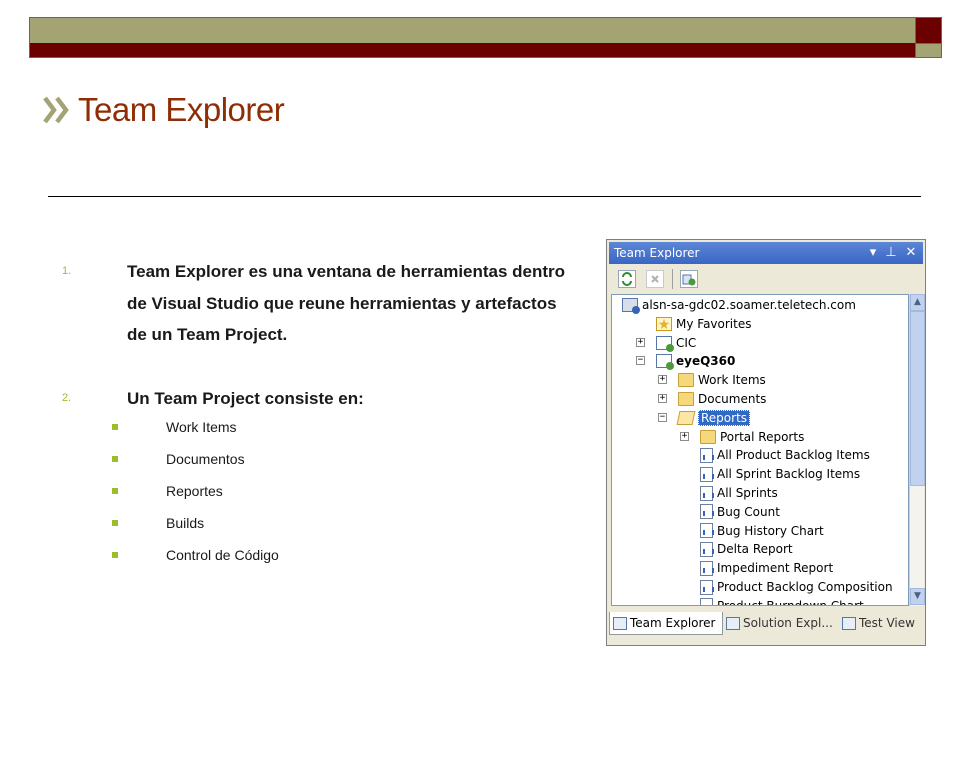 This screenshot has width=960, height=768. Describe the element at coordinates (657, 253) in the screenshot. I see `window-title: Team Explorer` at that location.